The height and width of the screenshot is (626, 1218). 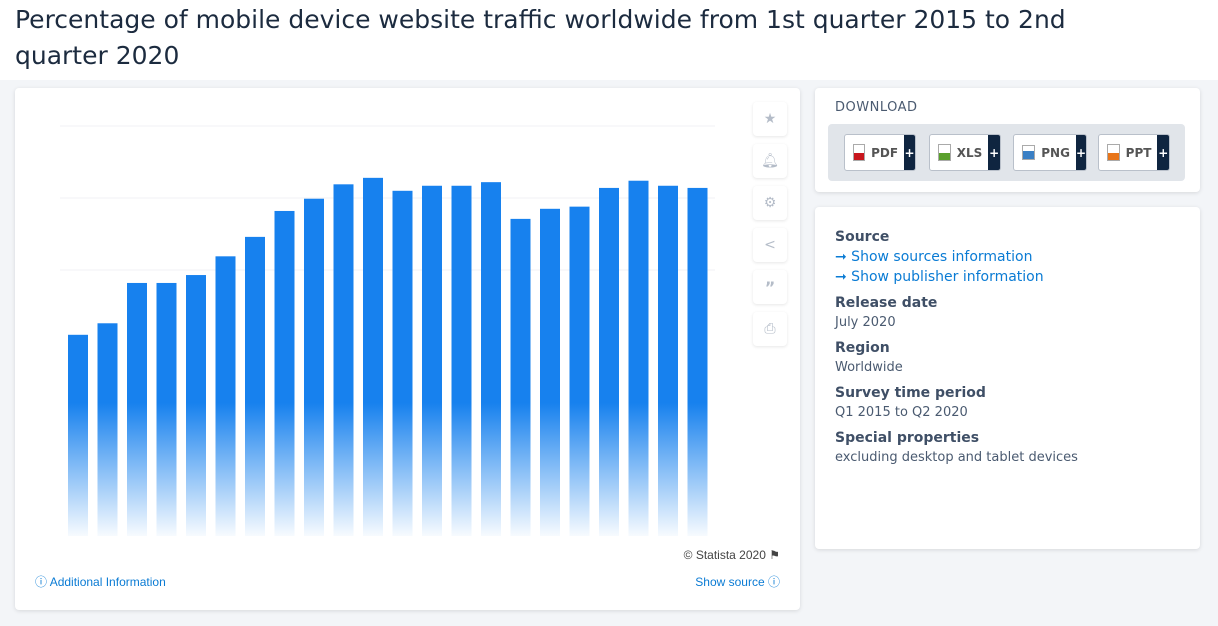 I want to click on download-png-button: PNG +, so click(x=1050, y=152).